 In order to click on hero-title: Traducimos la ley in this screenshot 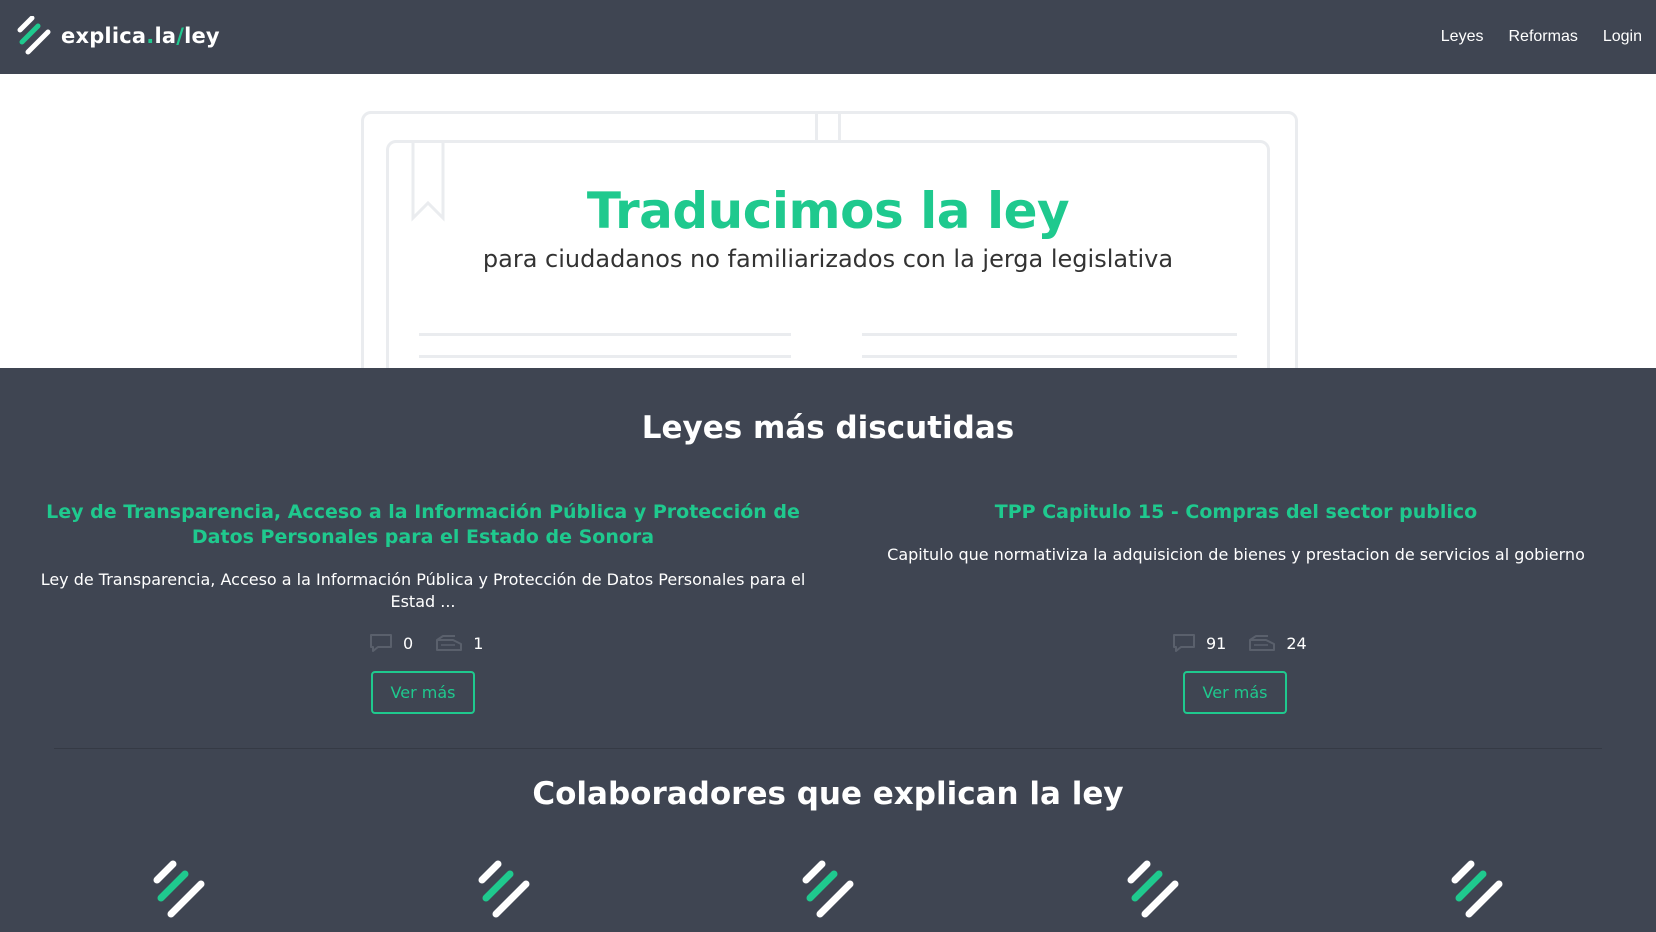, I will do `click(828, 211)`.